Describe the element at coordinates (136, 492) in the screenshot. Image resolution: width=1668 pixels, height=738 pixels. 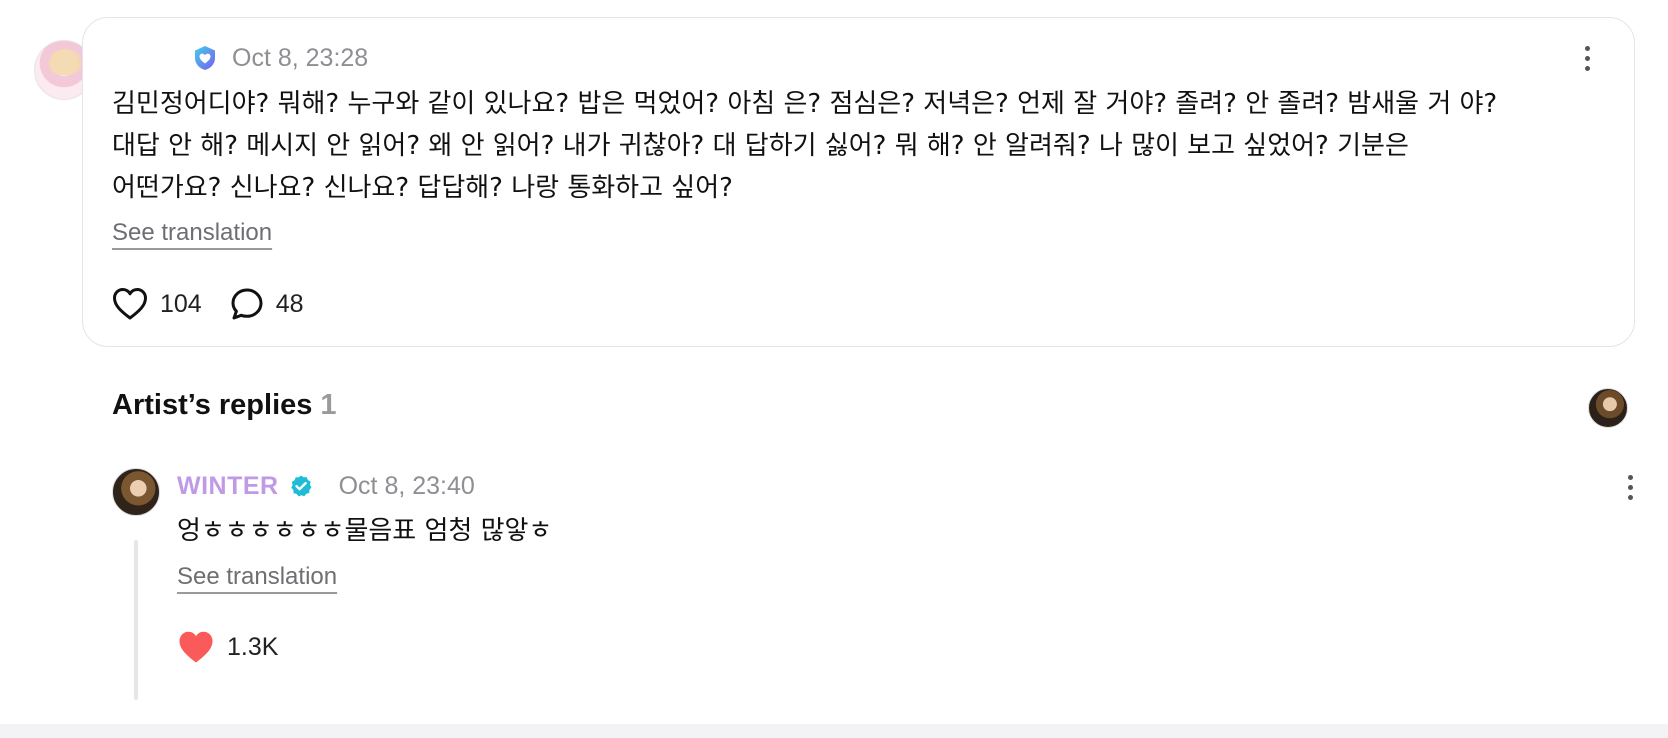
I see `artist-avatar` at that location.